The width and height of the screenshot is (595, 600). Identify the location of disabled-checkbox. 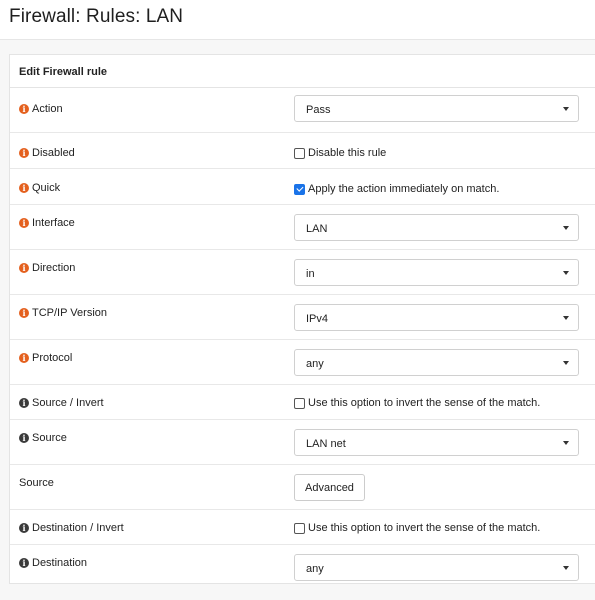
(299, 153).